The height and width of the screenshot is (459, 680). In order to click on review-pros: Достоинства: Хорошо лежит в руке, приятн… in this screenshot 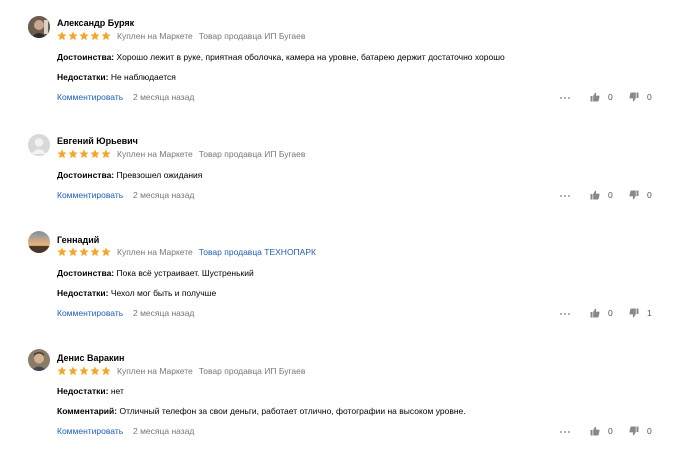, I will do `click(281, 57)`.